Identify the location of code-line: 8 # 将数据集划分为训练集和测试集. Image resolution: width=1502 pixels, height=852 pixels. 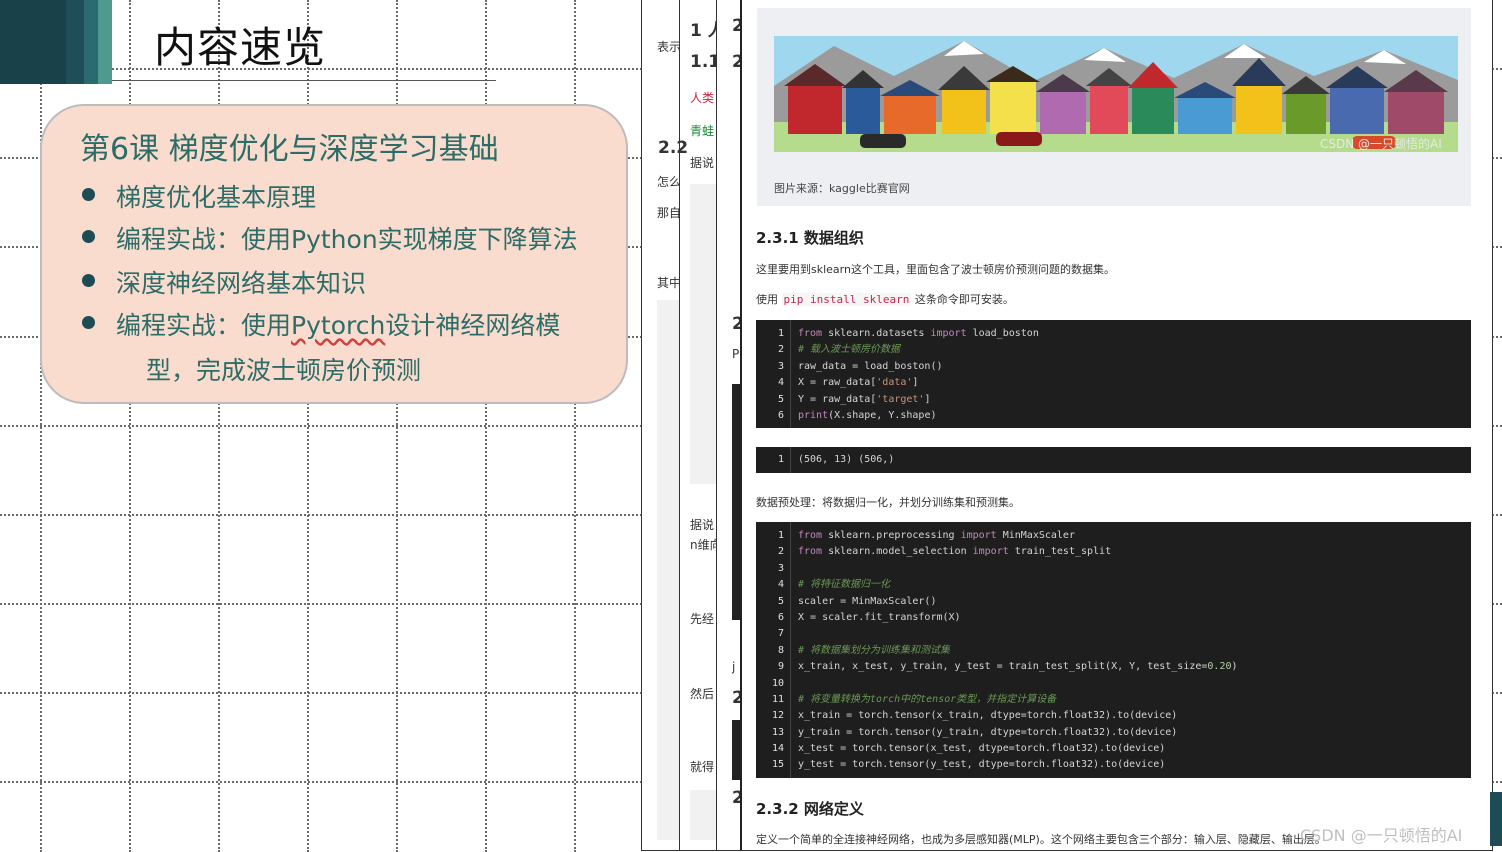
(1113, 651).